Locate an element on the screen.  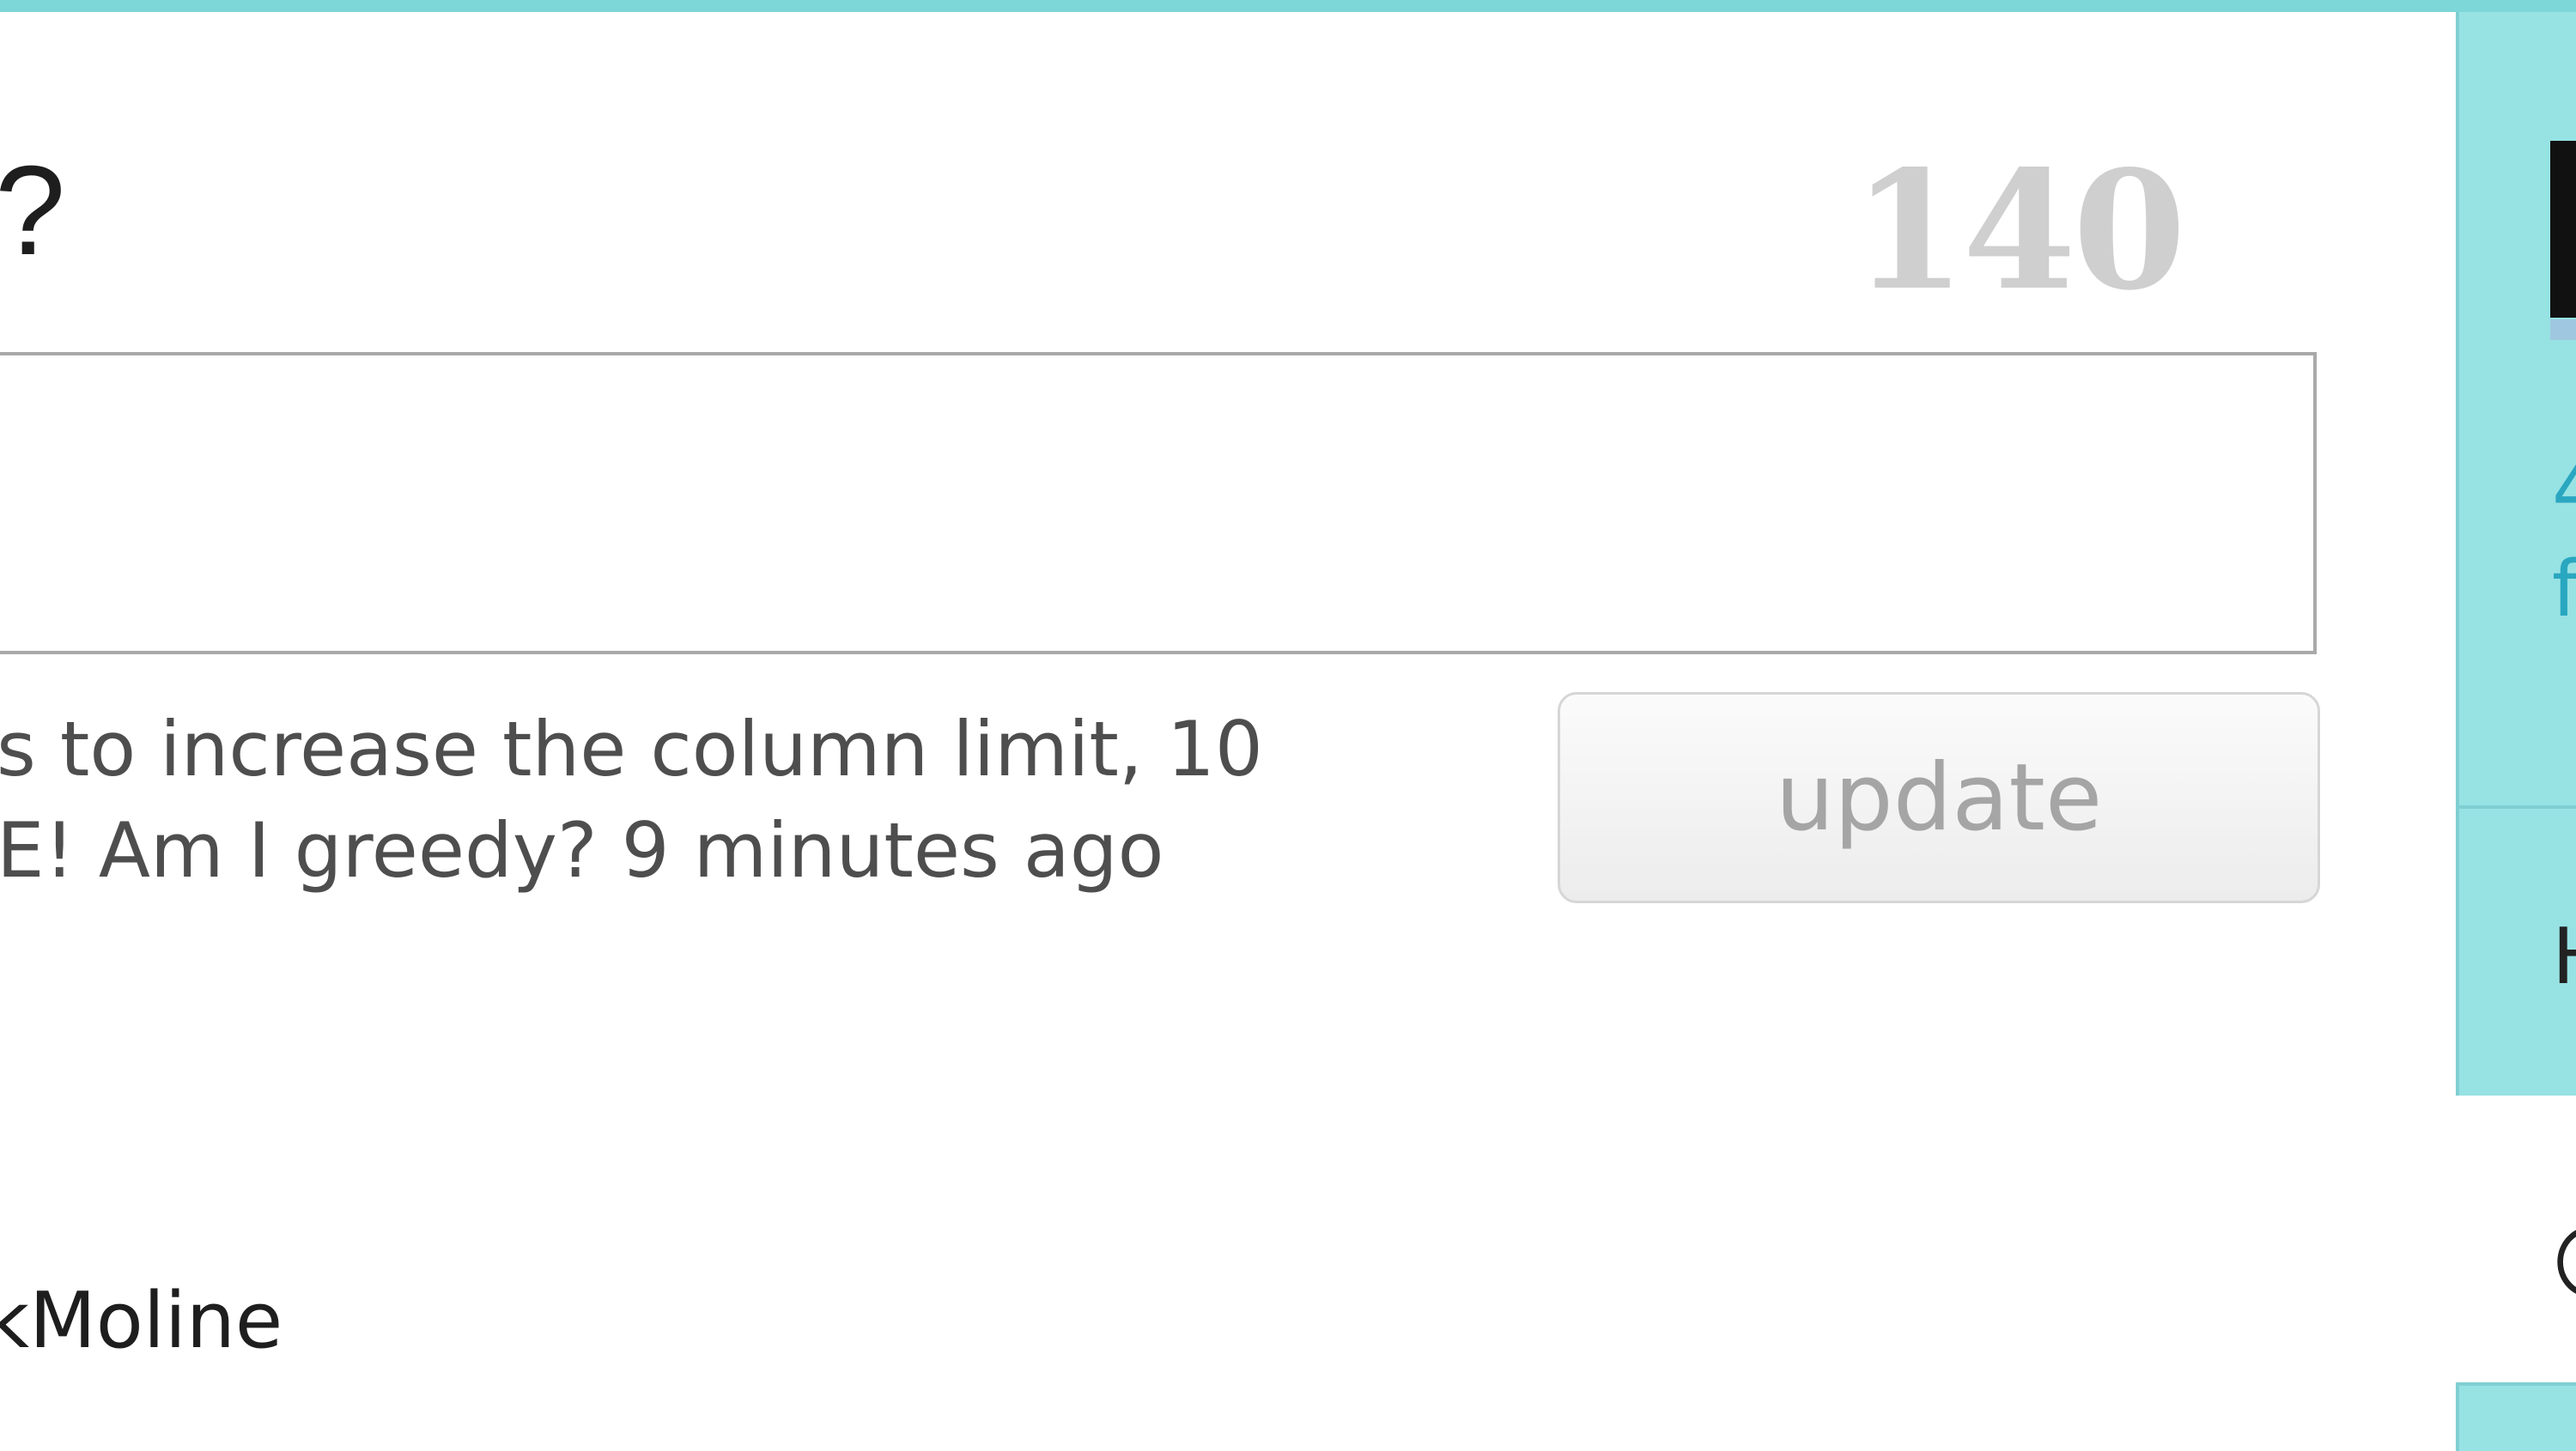
sidebar: 4 f H @ is located at coordinates (2516, 732).